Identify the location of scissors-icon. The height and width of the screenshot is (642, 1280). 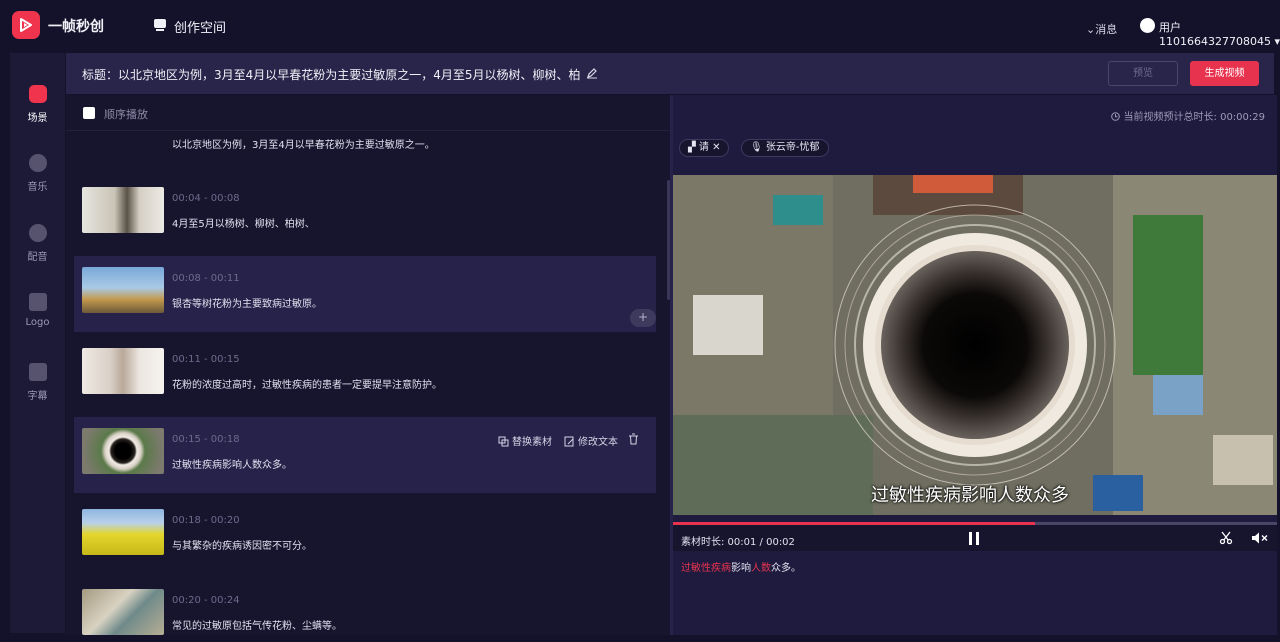
(1226, 538).